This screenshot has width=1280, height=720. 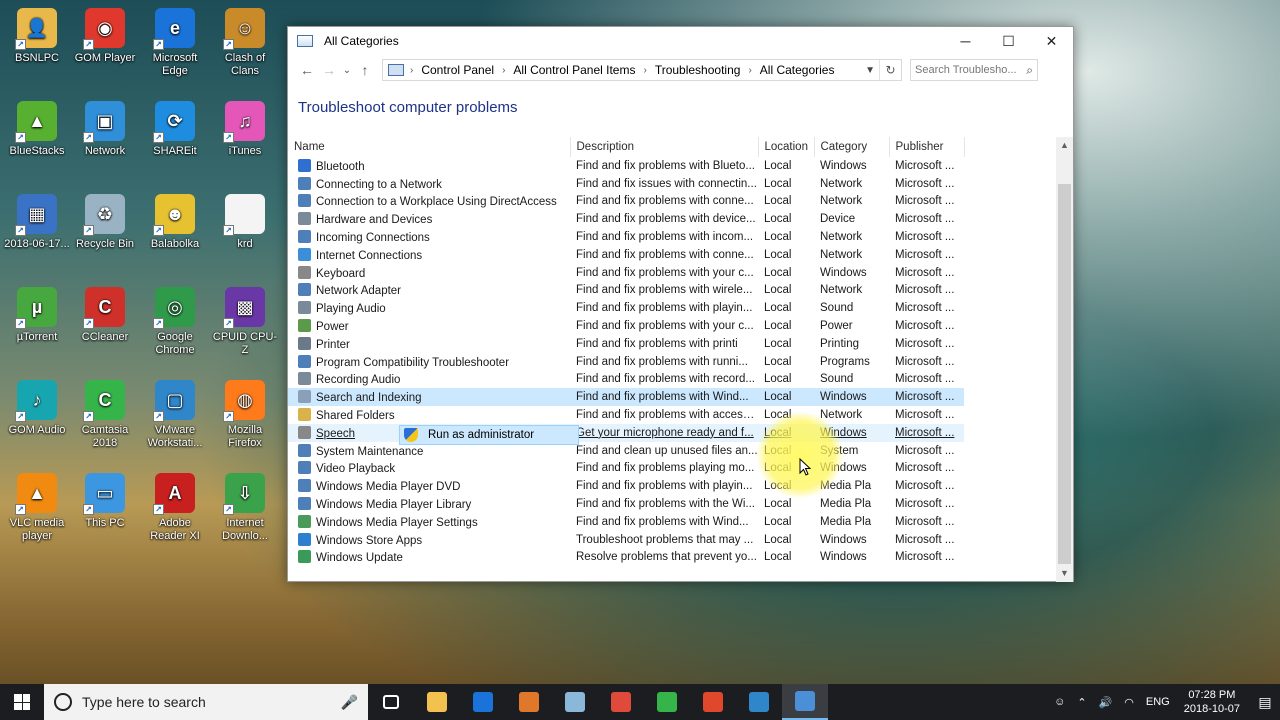 I want to click on taskbar-app-camtasia-recorder, so click(x=713, y=702).